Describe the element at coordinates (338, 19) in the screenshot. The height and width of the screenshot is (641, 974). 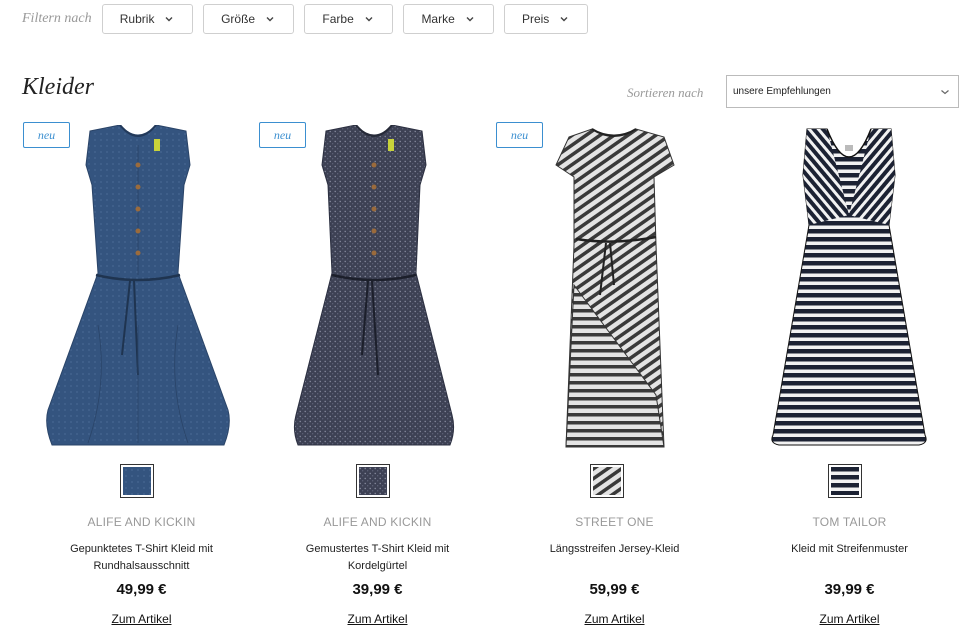
I see `filter-button-label: Farbe` at that location.